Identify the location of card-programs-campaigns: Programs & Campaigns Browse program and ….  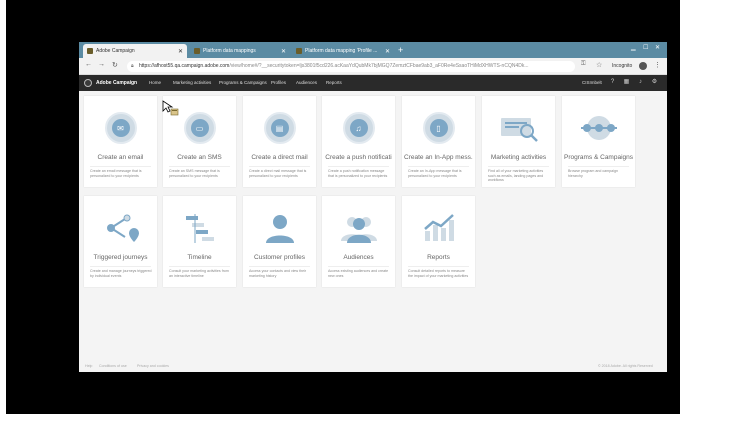
(598, 141).